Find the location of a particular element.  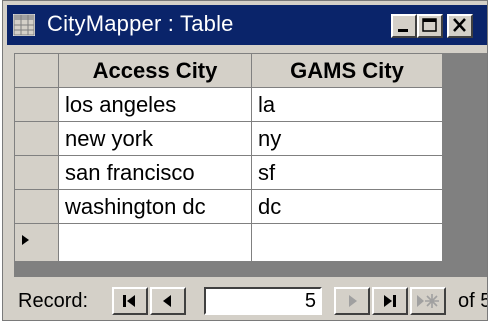

close-button is located at coordinates (460, 26).